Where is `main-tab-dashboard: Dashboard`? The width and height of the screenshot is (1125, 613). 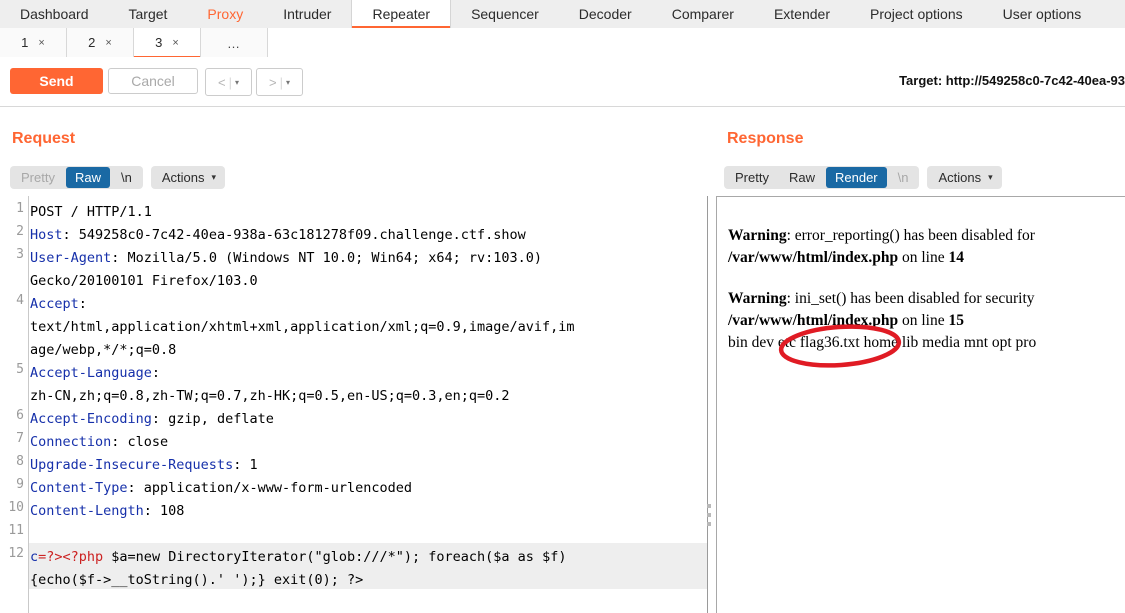
main-tab-dashboard: Dashboard is located at coordinates (54, 14).